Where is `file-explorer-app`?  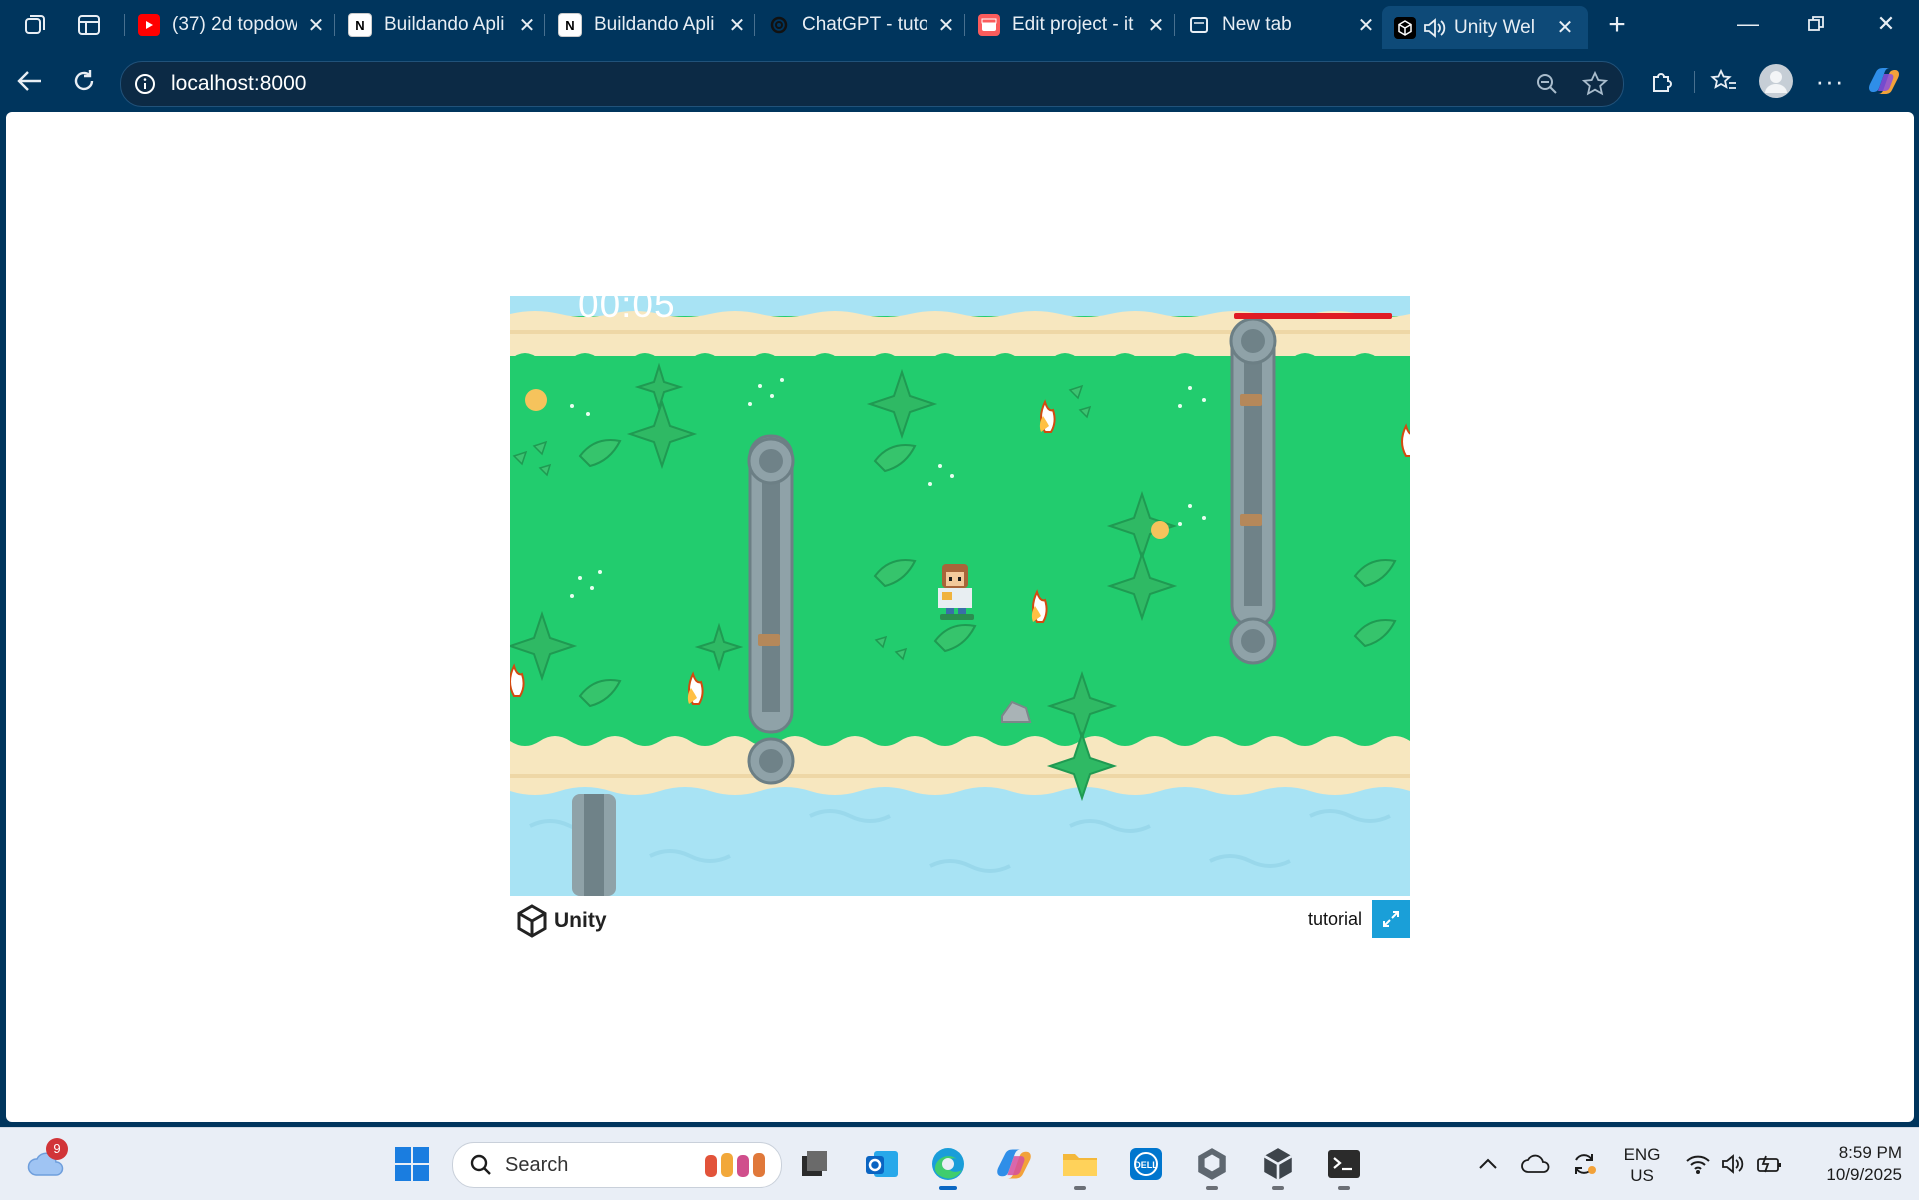 file-explorer-app is located at coordinates (1080, 1166).